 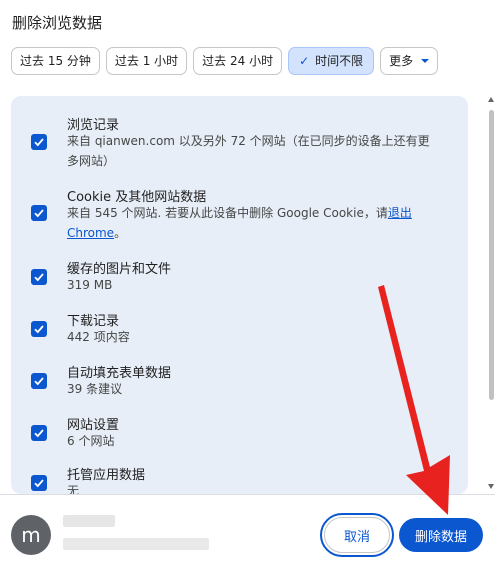 I want to click on checkbox-hosted-app-data, so click(x=39, y=483).